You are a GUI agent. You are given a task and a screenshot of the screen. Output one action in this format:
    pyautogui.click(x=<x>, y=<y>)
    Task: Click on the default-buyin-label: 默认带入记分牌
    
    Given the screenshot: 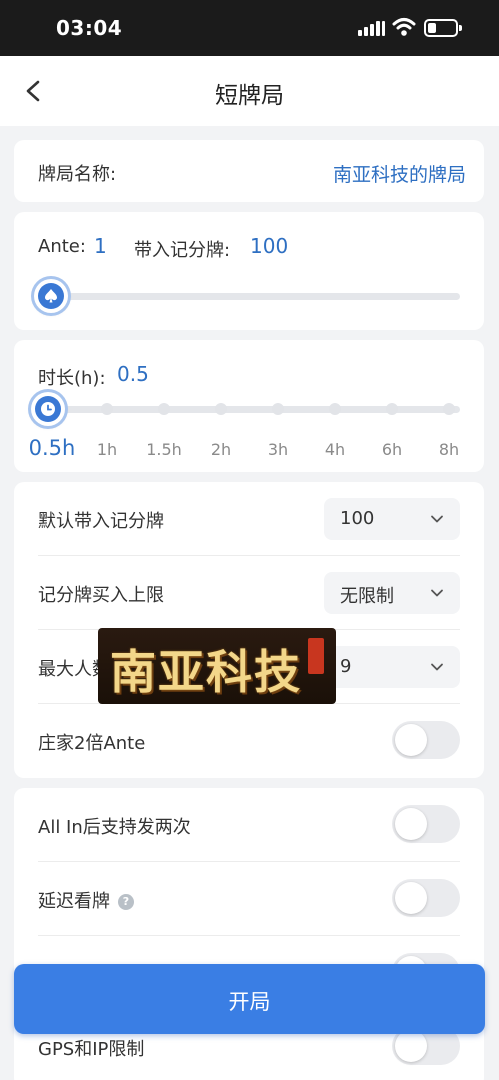 What is the action you would take?
    pyautogui.click(x=101, y=521)
    